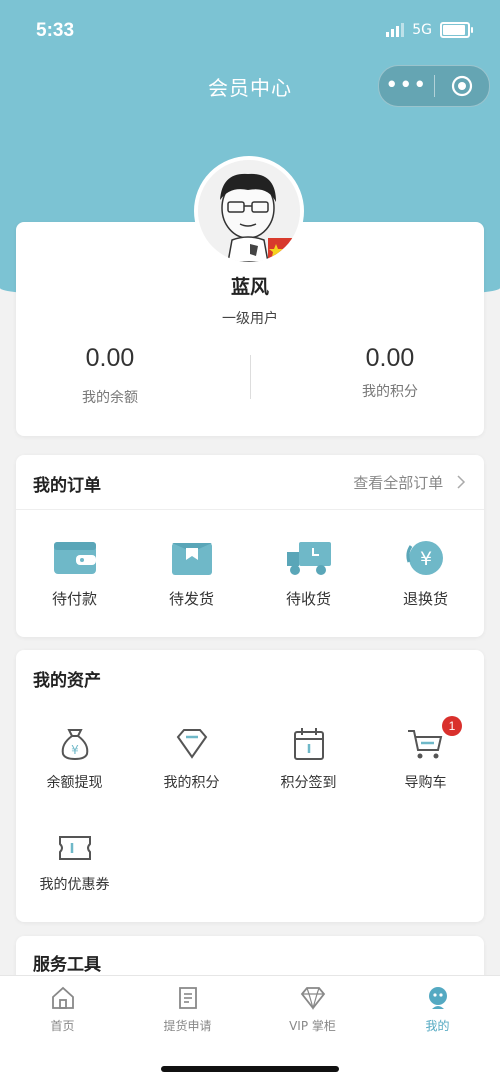  I want to click on order-returns-label: 退换货, so click(425, 599).